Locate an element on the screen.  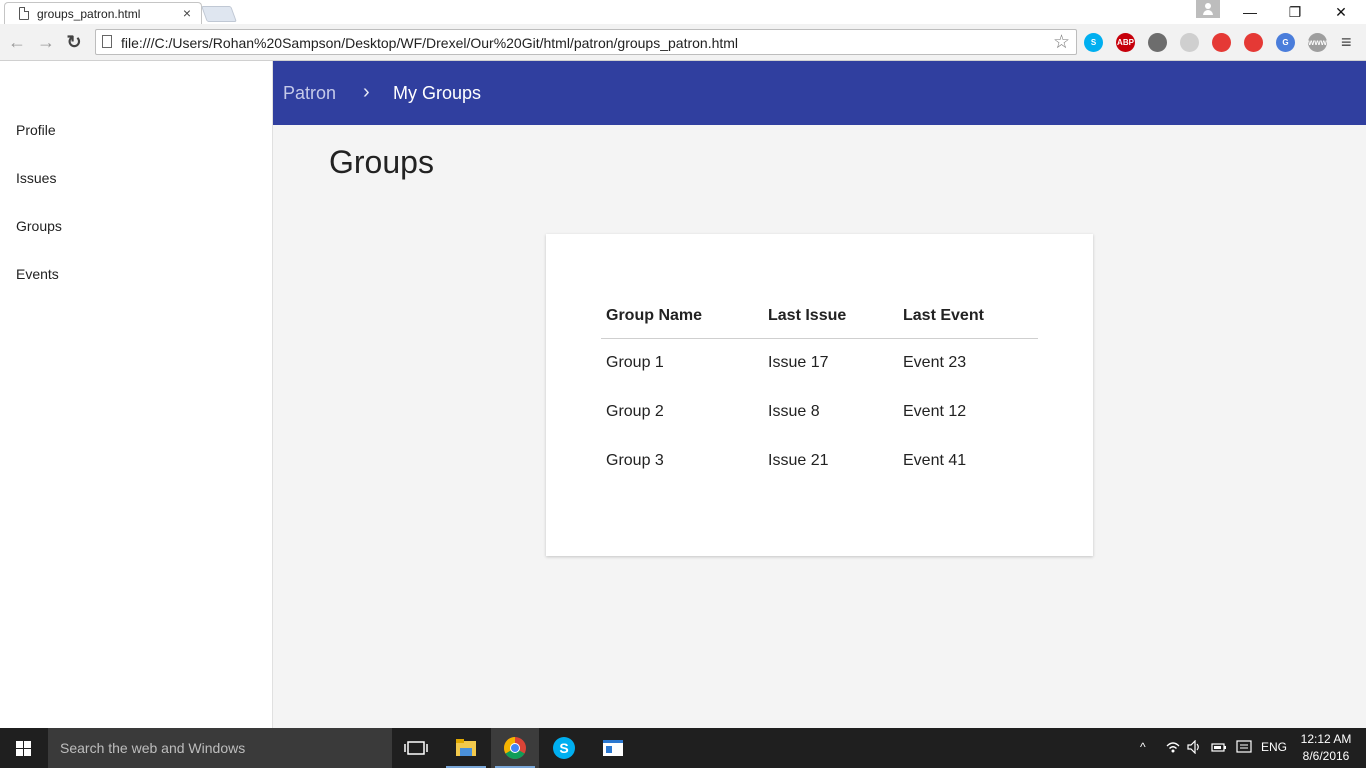
table-header-row: Group Name Last Issue Last Event is located at coordinates (819, 316).